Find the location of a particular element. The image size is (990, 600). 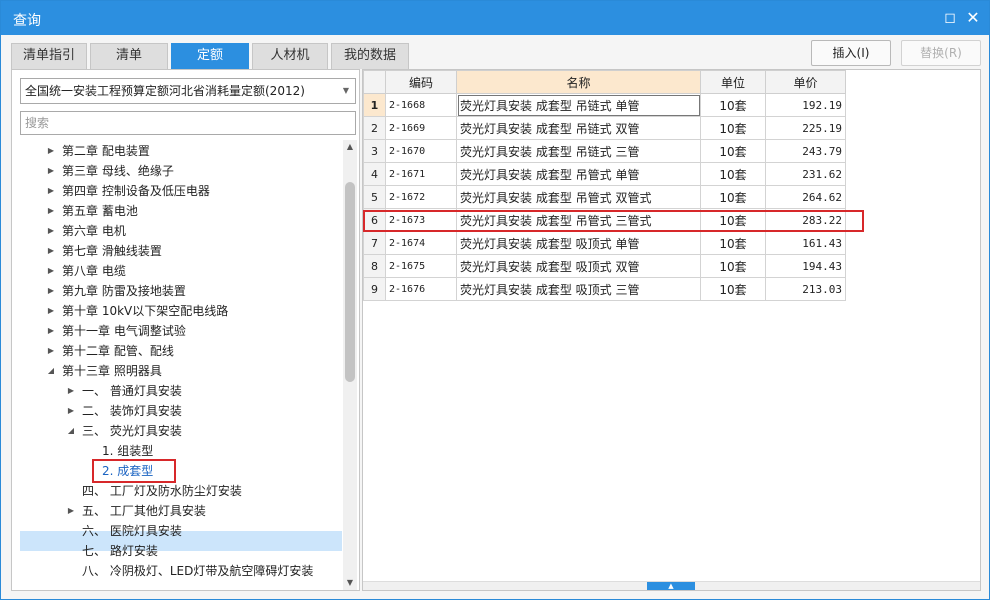

library-select: 全国统一安装工程预算定额河北省消耗量定额(2012) ▼ is located at coordinates (188, 91).